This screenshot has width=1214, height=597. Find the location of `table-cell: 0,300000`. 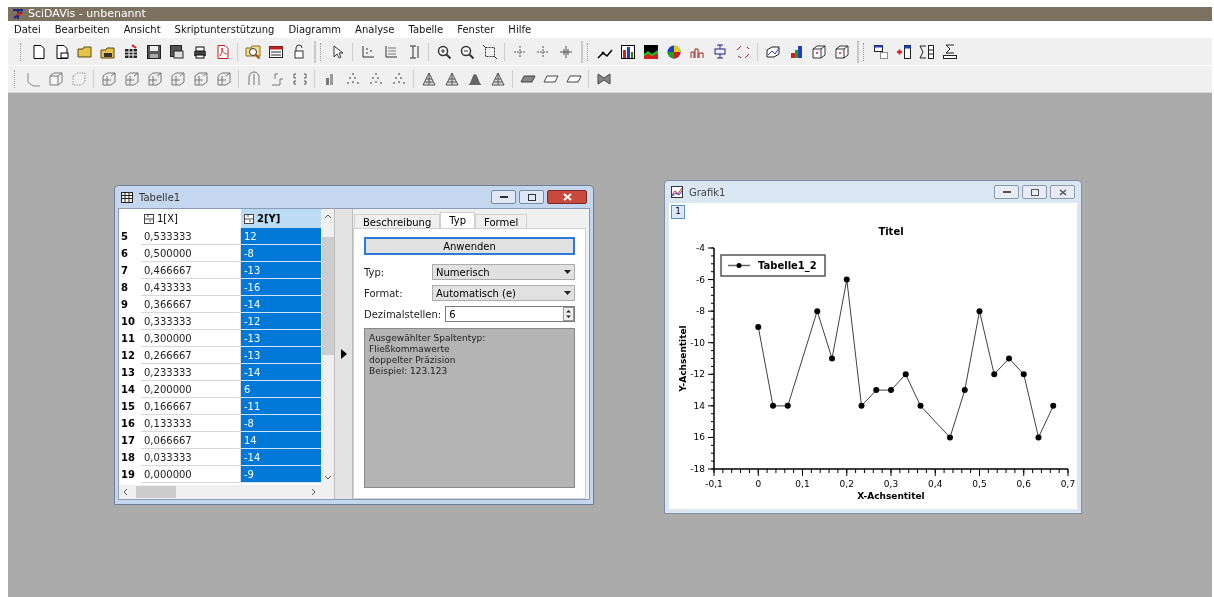

table-cell: 0,300000 is located at coordinates (191, 338).